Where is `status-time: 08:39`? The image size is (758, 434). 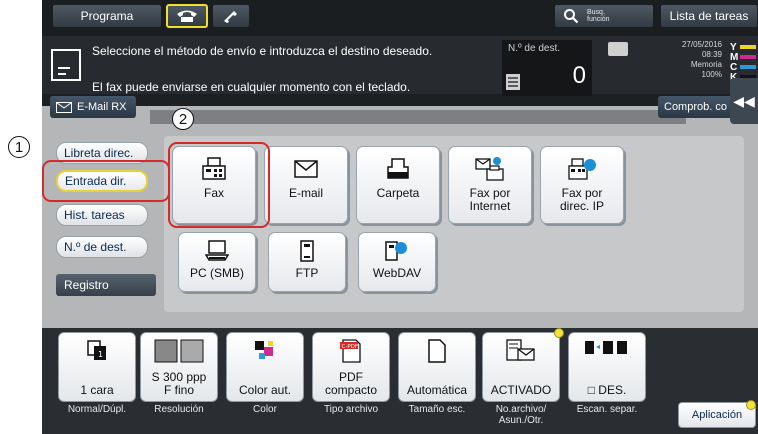
status-time: 08:39 is located at coordinates (711, 54).